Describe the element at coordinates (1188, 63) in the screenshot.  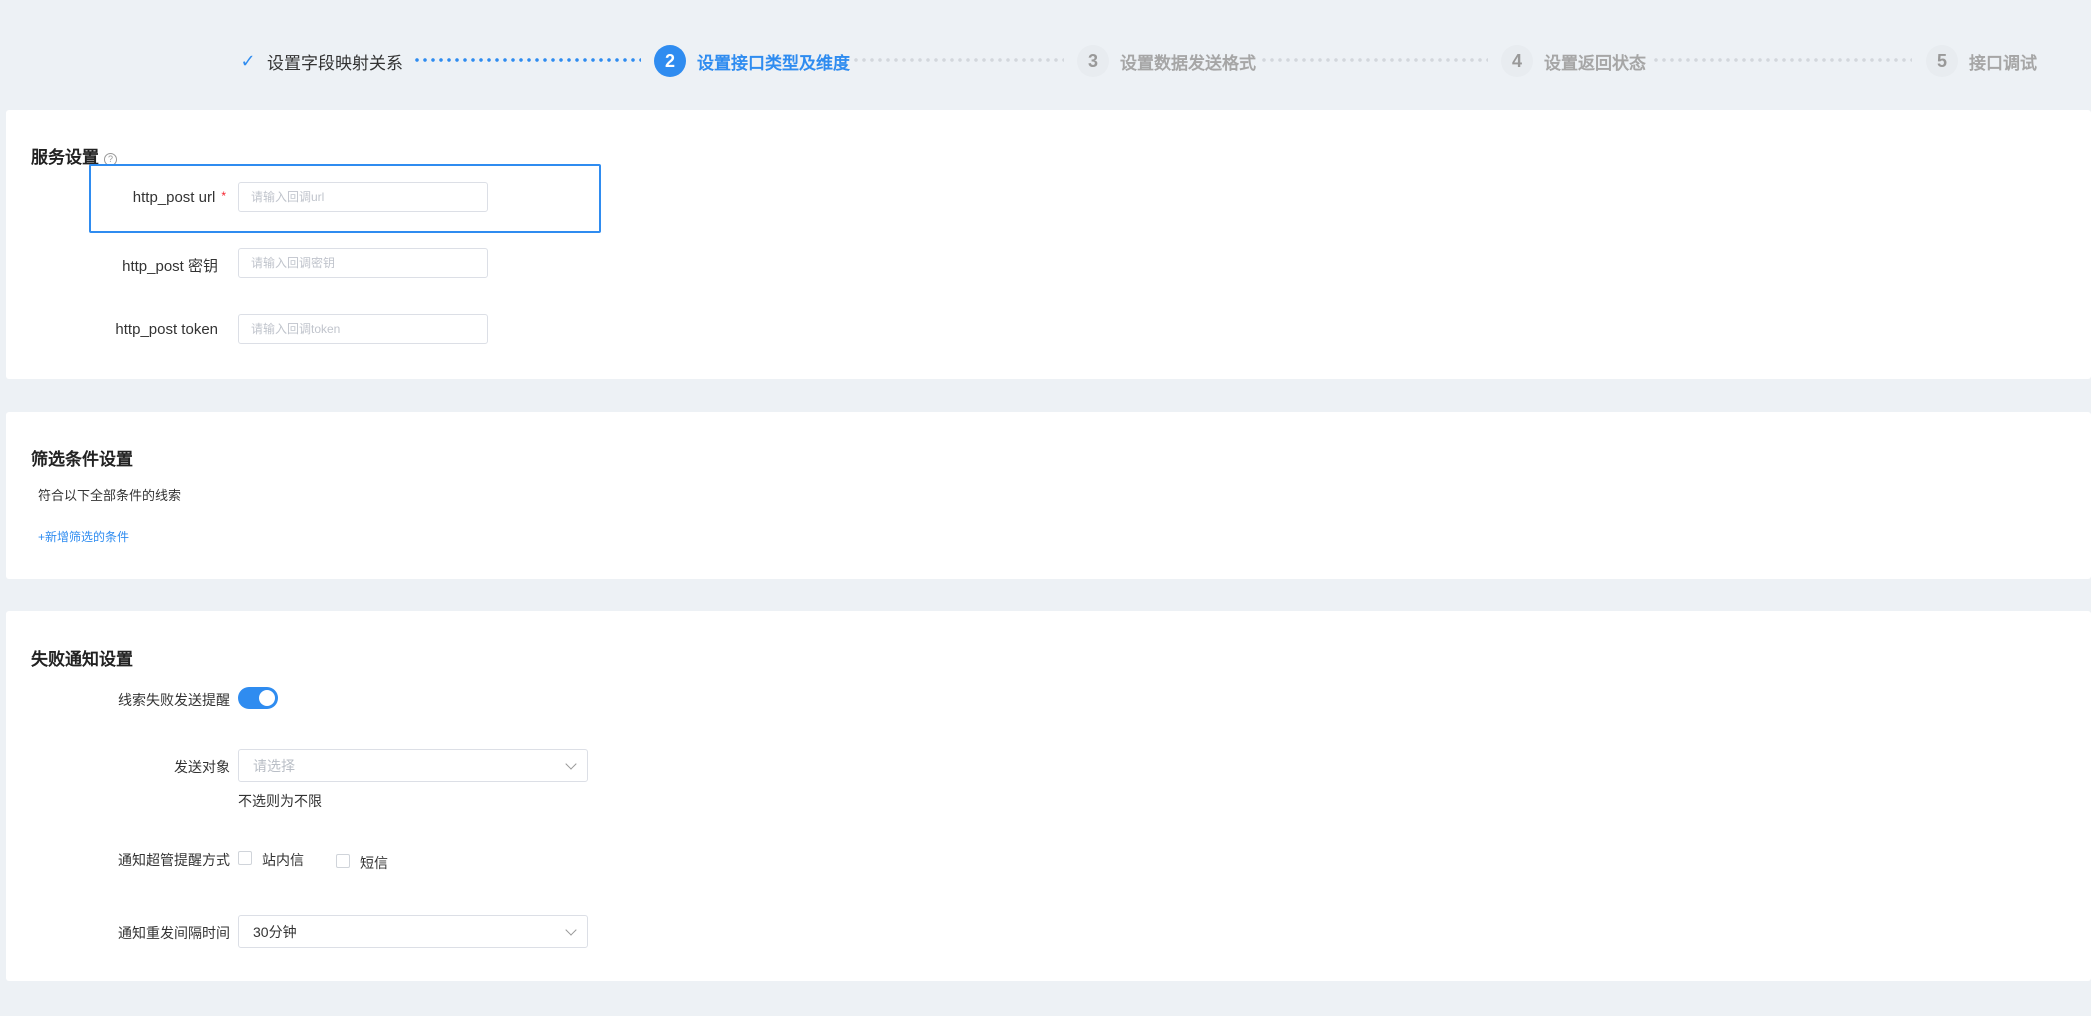
I see `step-3-label: 设置数据发送格式` at that location.